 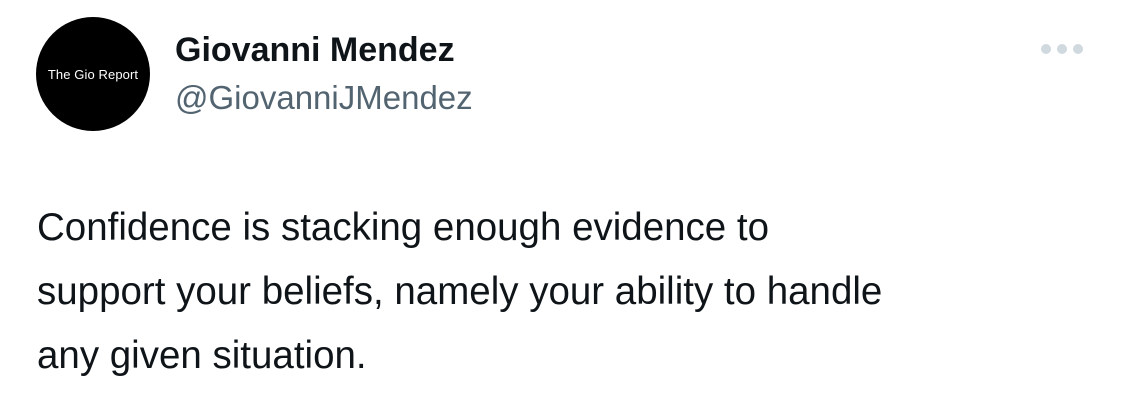 I want to click on author-handle: @GiovanniJMendez, so click(x=324, y=98).